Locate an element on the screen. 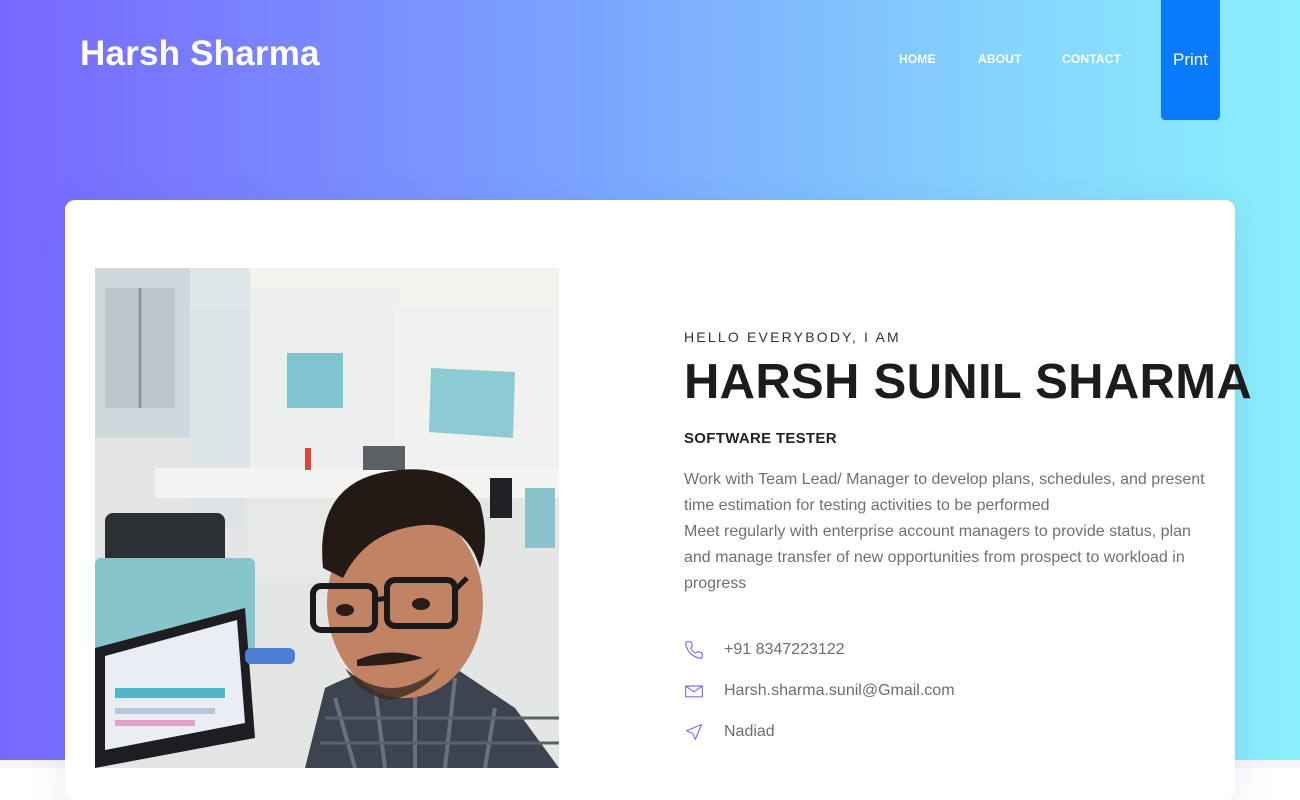 The image size is (1300, 800). phone-icon is located at coordinates (694, 650).